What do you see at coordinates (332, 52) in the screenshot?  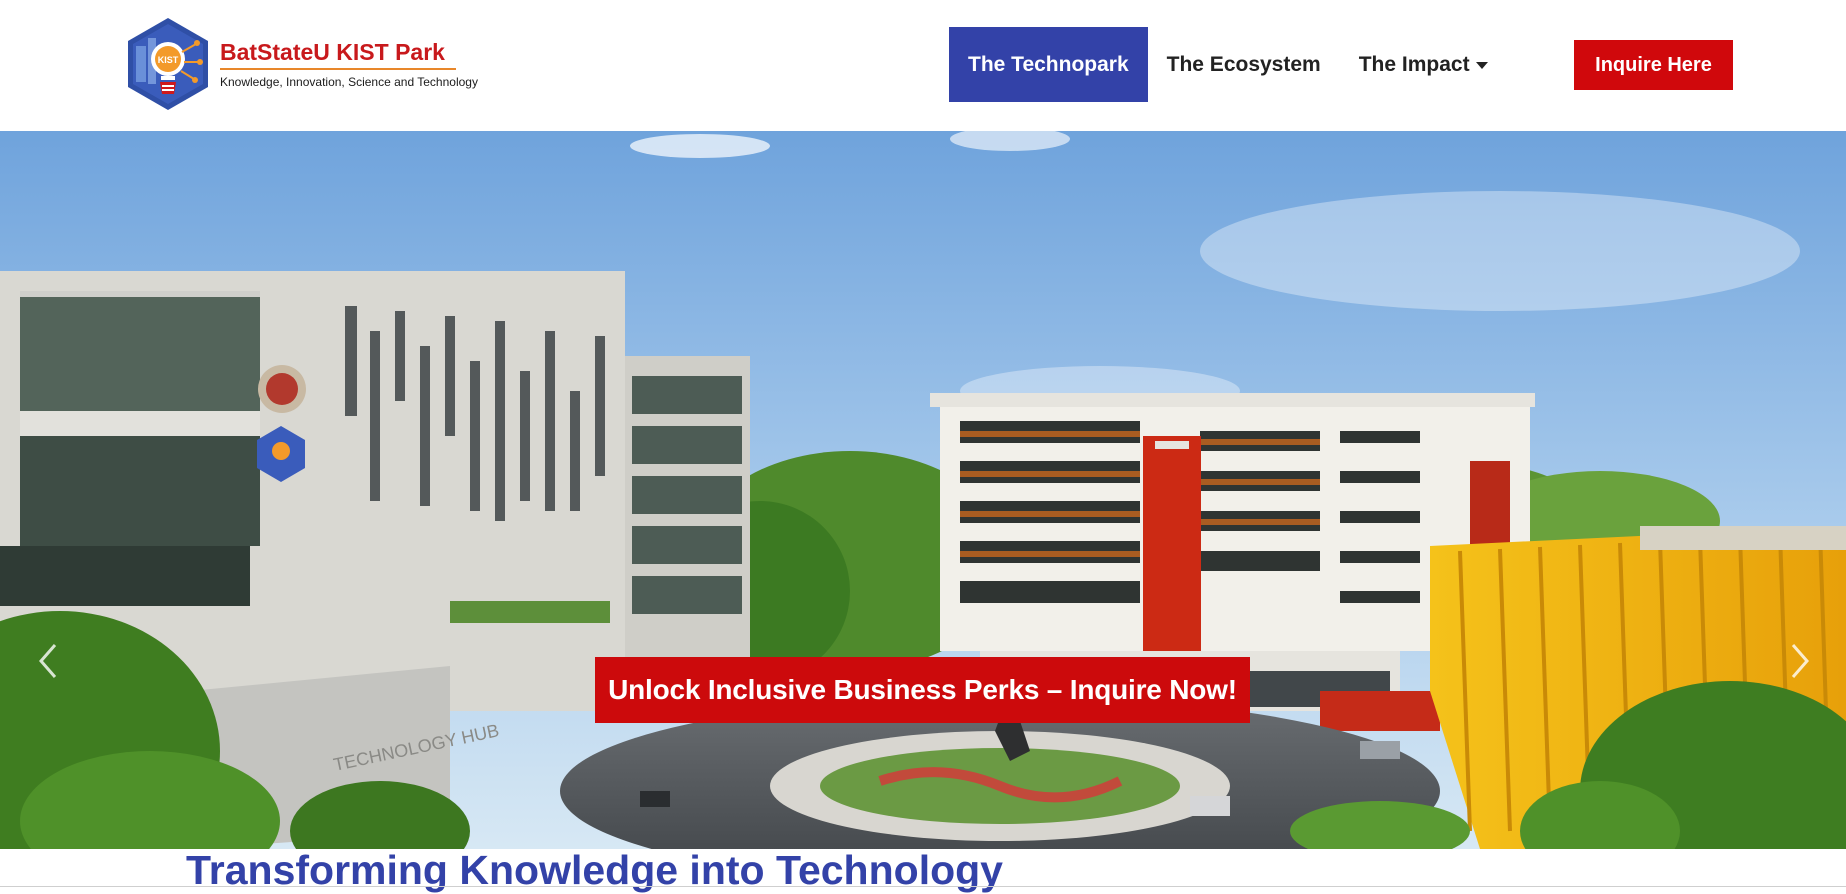 I see `brand-name: BatStateU KIST Park` at bounding box center [332, 52].